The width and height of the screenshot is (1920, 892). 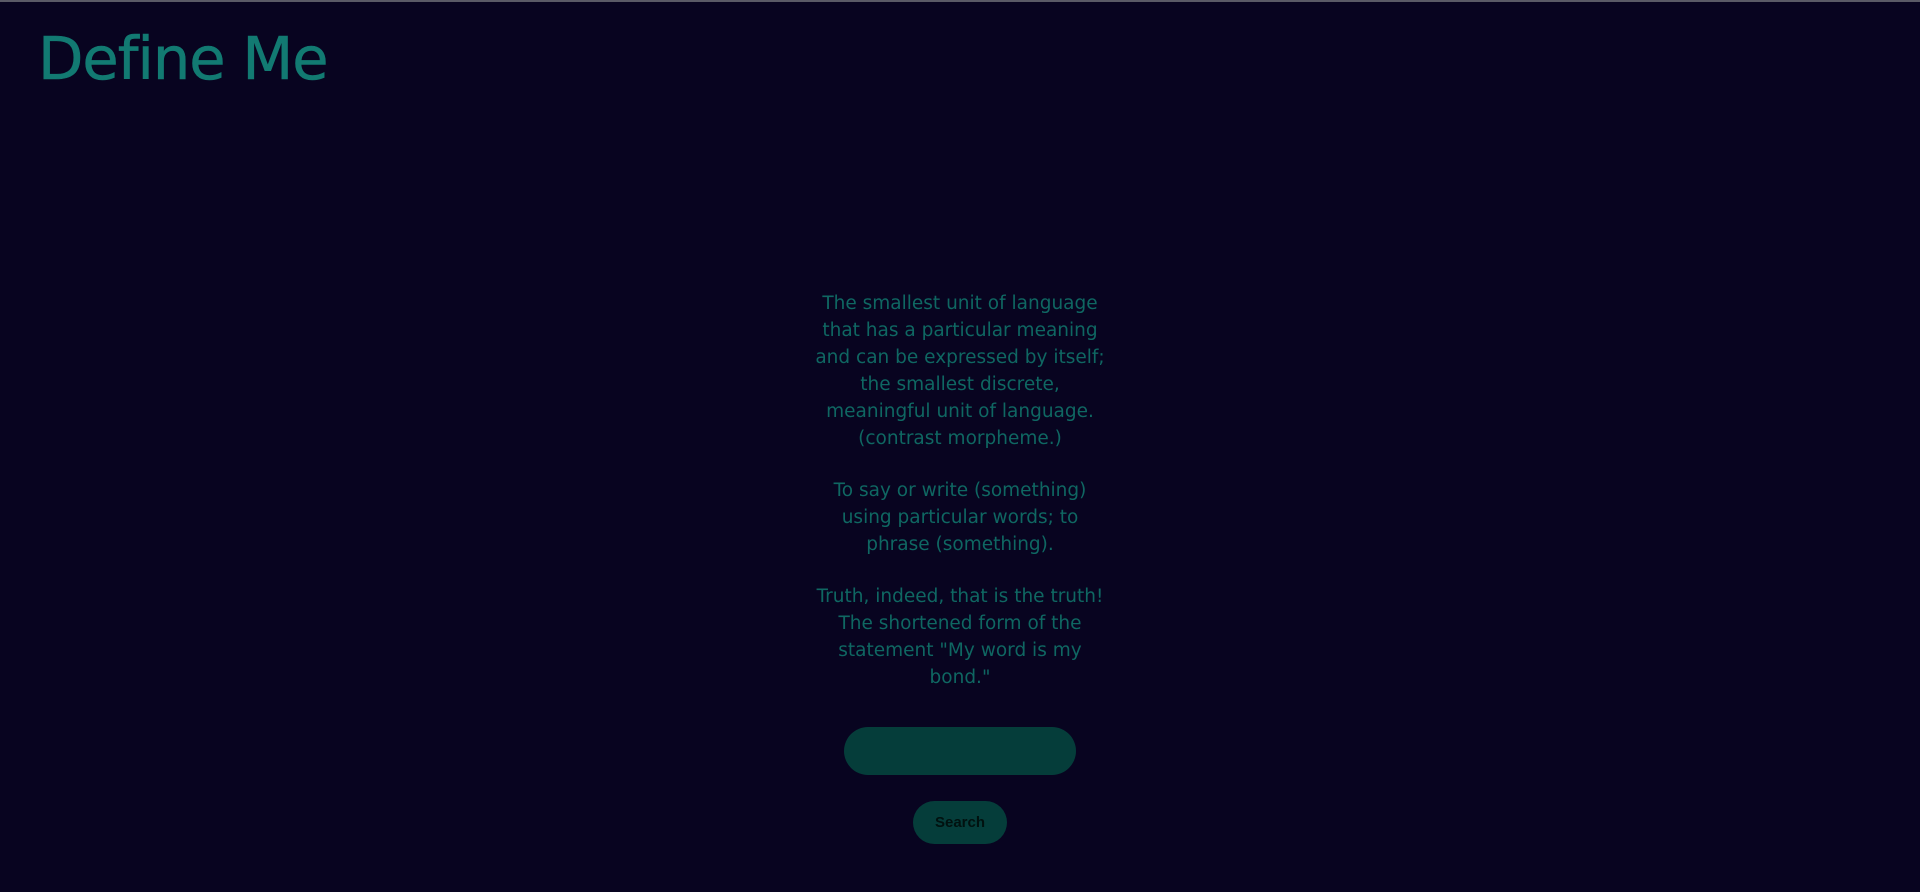 What do you see at coordinates (960, 751) in the screenshot?
I see `search-input` at bounding box center [960, 751].